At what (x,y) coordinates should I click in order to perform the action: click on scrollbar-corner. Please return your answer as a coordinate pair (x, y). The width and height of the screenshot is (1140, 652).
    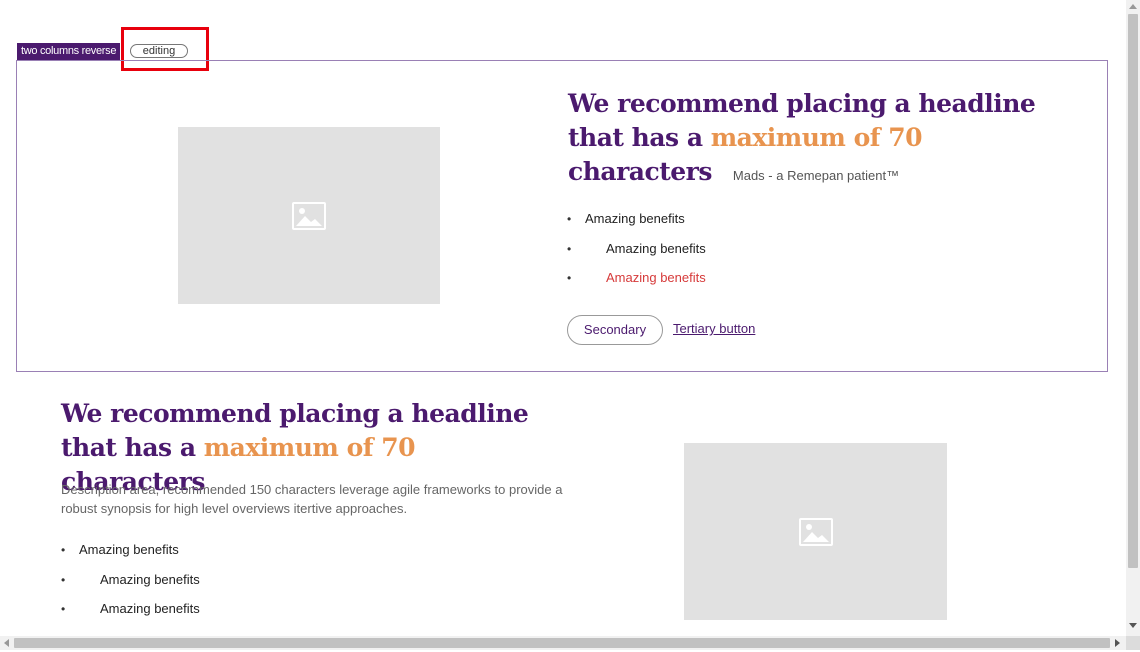
    Looking at the image, I should click on (1133, 643).